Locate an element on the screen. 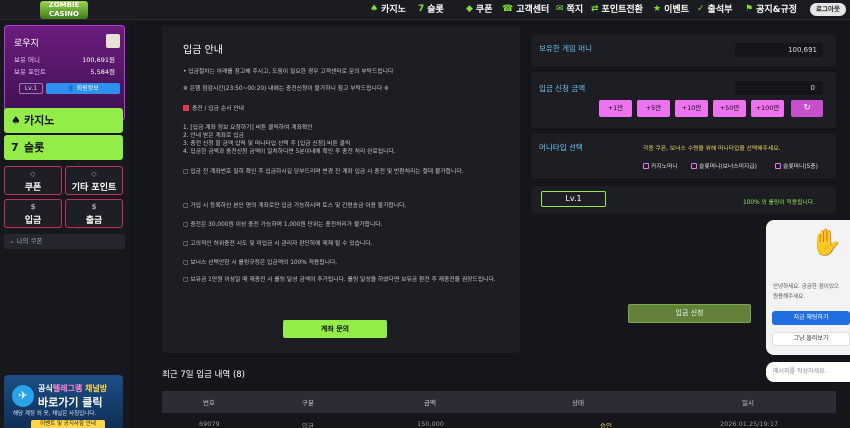 The height and width of the screenshot is (428, 850). spade-icon: ♠ is located at coordinates (374, 8).